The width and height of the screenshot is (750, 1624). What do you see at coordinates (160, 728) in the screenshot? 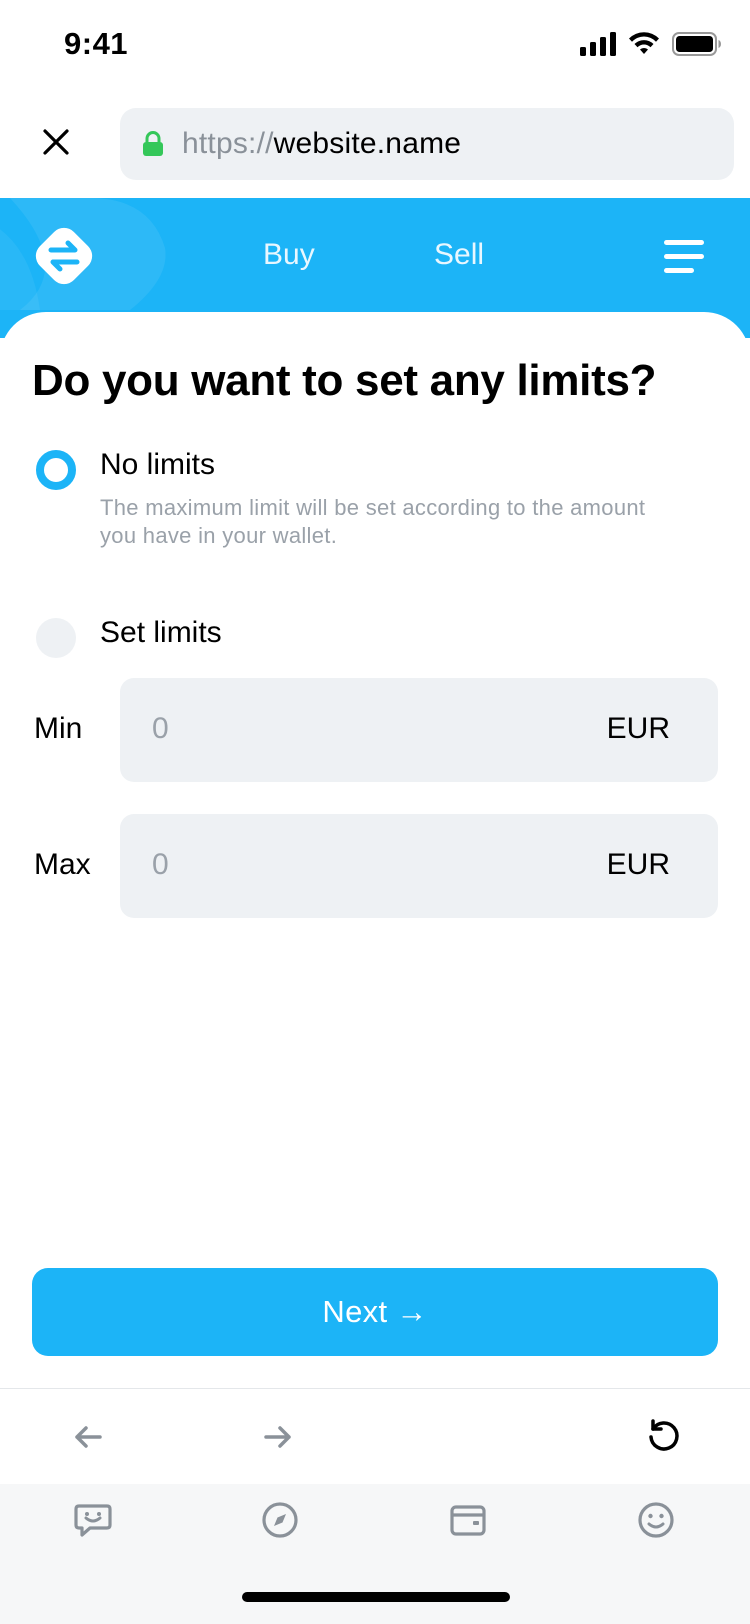
I see `min-value: 0` at bounding box center [160, 728].